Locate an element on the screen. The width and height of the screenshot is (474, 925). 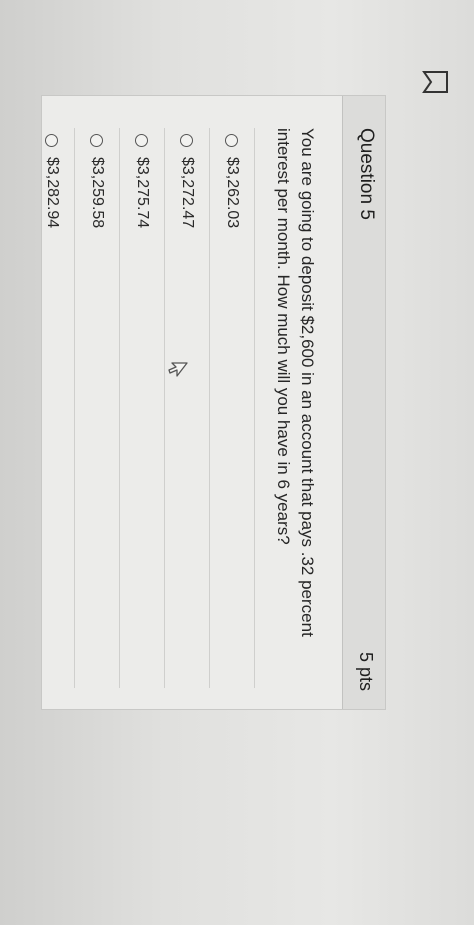
mouse-pointer-icon is located at coordinates (178, 369).